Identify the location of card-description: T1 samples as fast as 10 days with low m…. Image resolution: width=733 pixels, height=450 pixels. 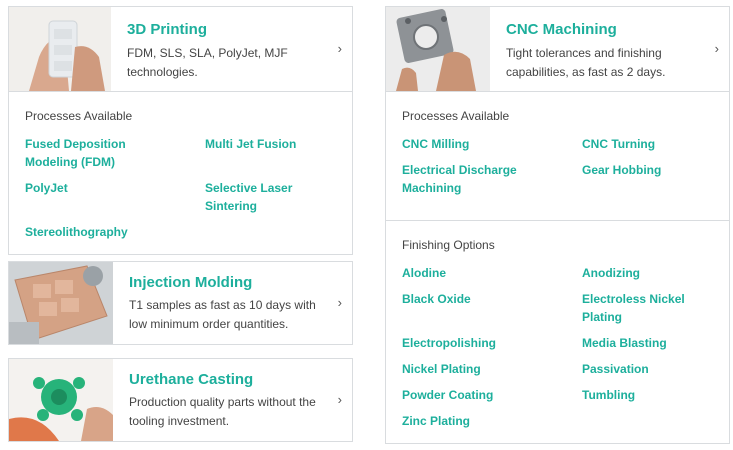
(222, 314).